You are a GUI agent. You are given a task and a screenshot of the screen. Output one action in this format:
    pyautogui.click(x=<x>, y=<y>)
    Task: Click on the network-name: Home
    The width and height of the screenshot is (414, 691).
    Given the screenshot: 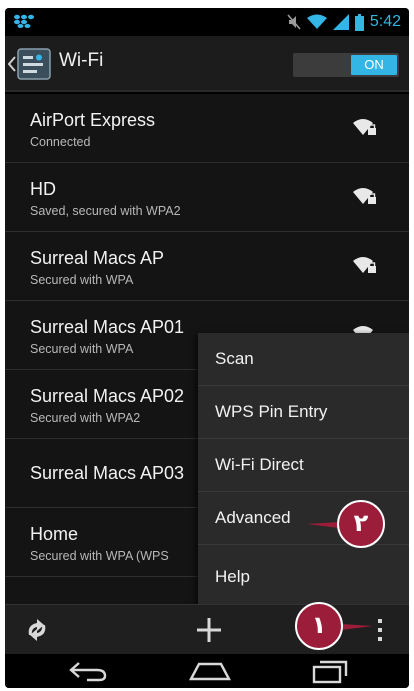 What is the action you would take?
    pyautogui.click(x=54, y=534)
    